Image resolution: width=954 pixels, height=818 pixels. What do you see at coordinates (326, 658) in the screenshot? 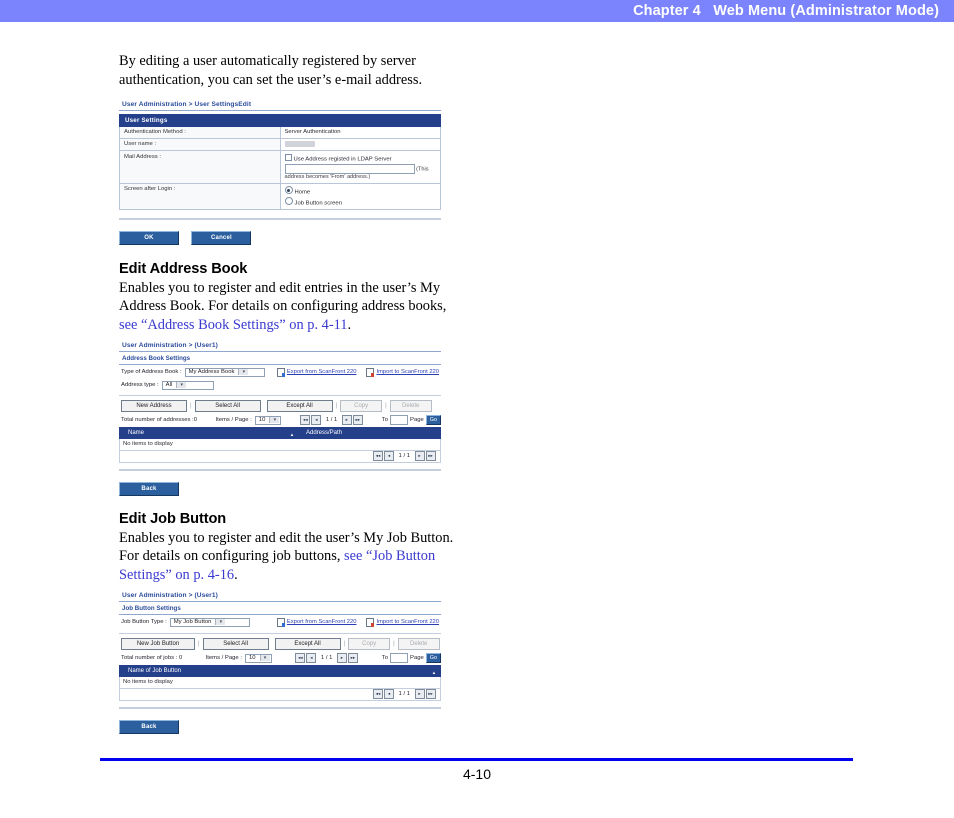
I see `page-indicator: 1 / 1` at bounding box center [326, 658].